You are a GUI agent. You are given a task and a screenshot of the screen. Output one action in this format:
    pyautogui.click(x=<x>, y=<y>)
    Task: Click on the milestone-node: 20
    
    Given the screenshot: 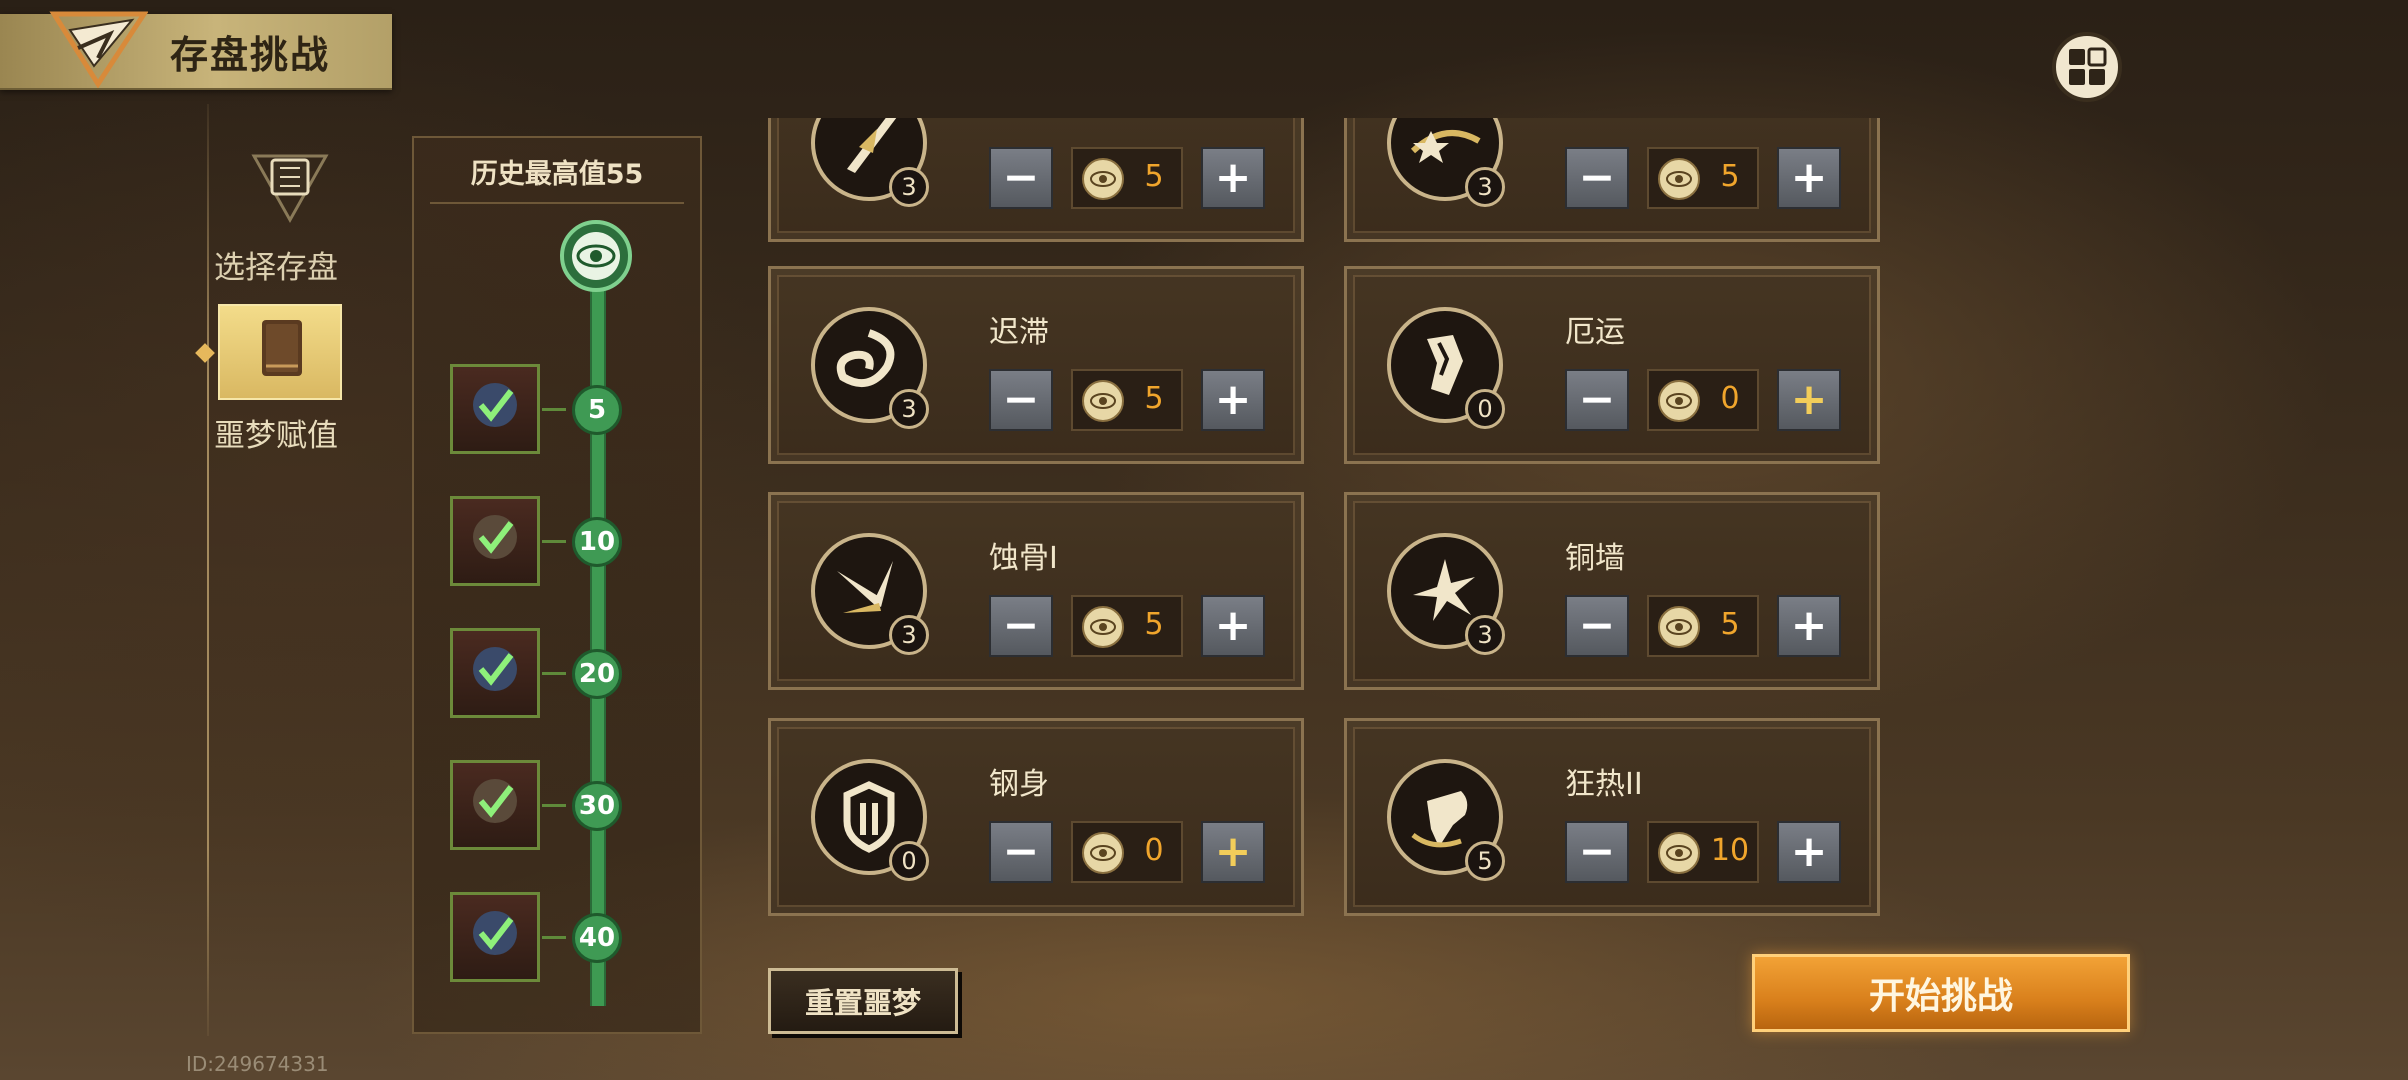 What is the action you would take?
    pyautogui.click(x=597, y=674)
    